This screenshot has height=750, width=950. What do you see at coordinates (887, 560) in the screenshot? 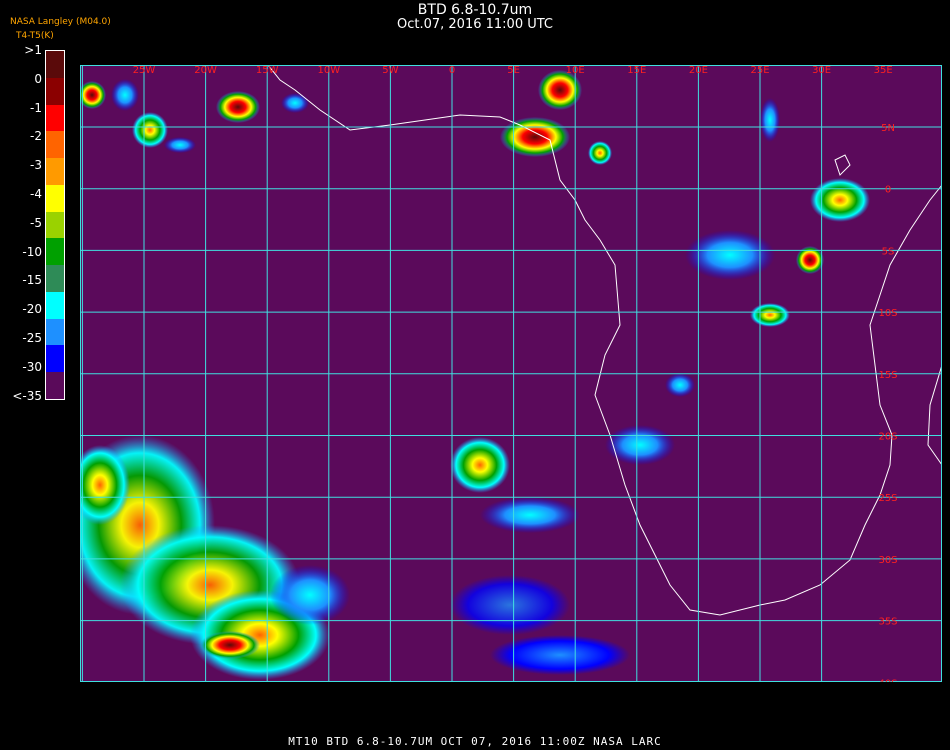
I see `latitude-label: 30S` at bounding box center [887, 560].